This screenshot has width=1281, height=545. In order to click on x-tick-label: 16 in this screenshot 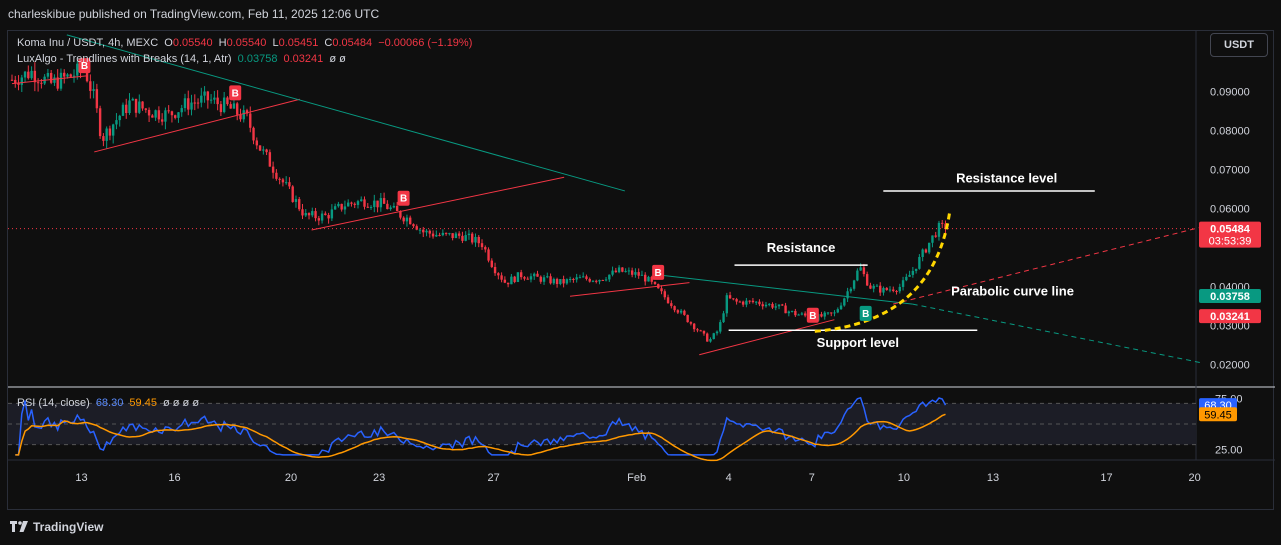, I will do `click(174, 478)`.